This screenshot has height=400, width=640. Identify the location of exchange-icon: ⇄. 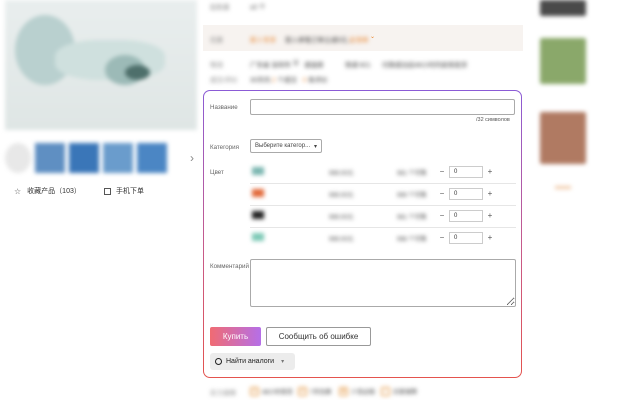
(302, 391).